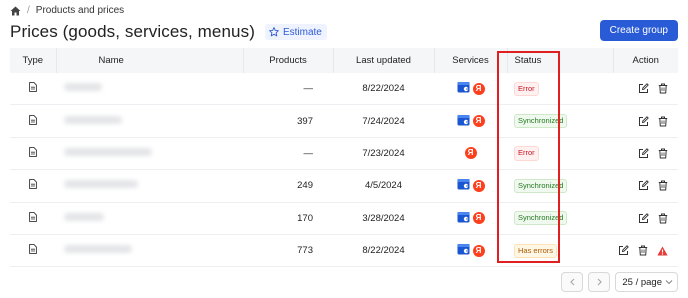 The width and height of the screenshot is (688, 298). What do you see at coordinates (383, 121) in the screenshot?
I see `last-updated: 7/24/2024` at bounding box center [383, 121].